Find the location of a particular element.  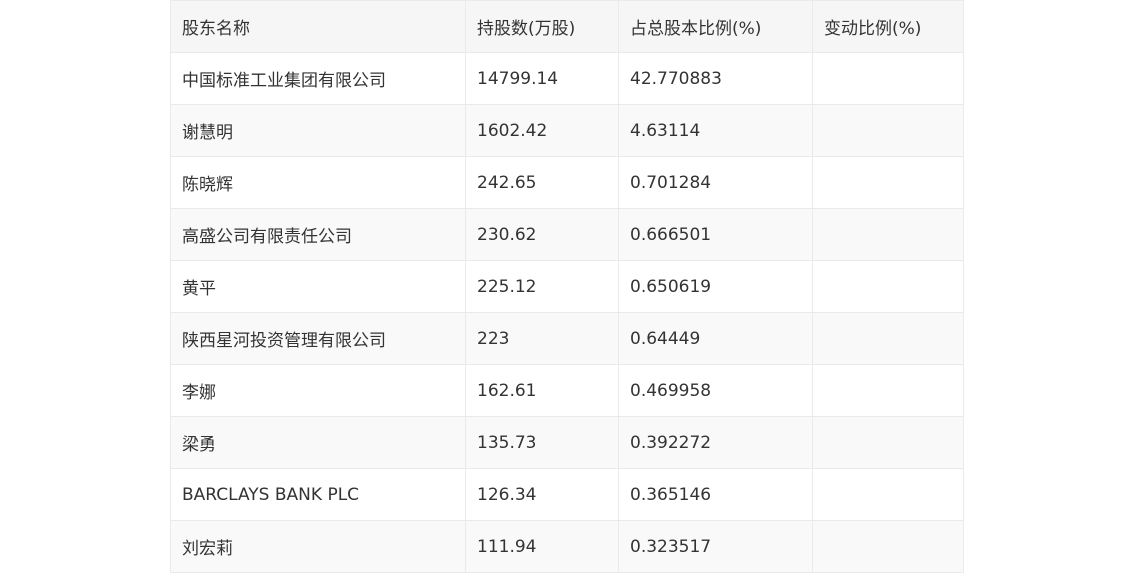

table-row: 李娜 162.61 0.469958 is located at coordinates (567, 390).